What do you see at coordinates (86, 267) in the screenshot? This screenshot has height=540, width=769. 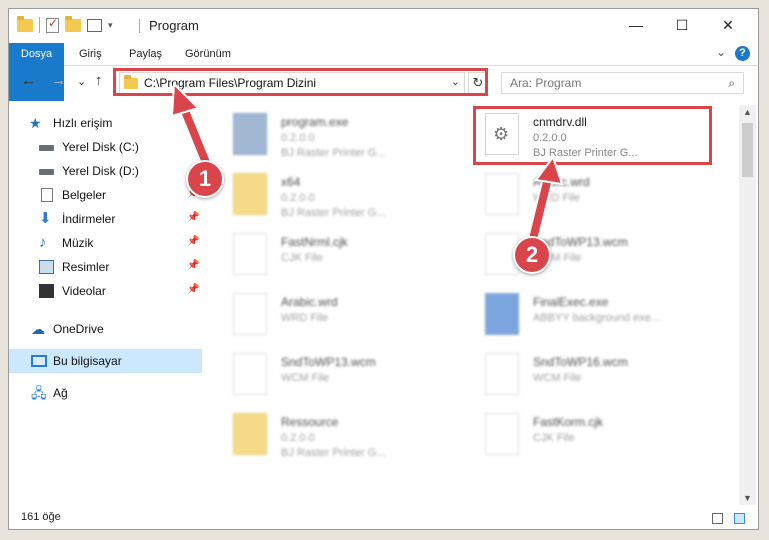 I see `sidebar-item-label: Resimler` at bounding box center [86, 267].